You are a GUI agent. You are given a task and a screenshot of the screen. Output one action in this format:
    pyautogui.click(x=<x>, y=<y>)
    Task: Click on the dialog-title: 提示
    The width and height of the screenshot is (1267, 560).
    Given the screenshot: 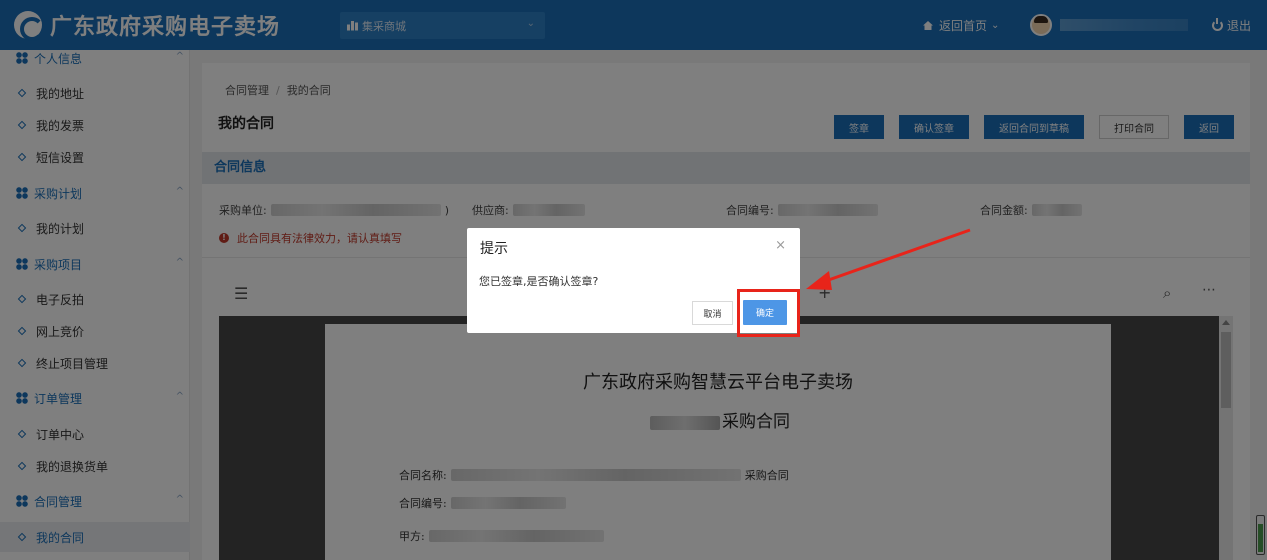 What is the action you would take?
    pyautogui.click(x=494, y=249)
    